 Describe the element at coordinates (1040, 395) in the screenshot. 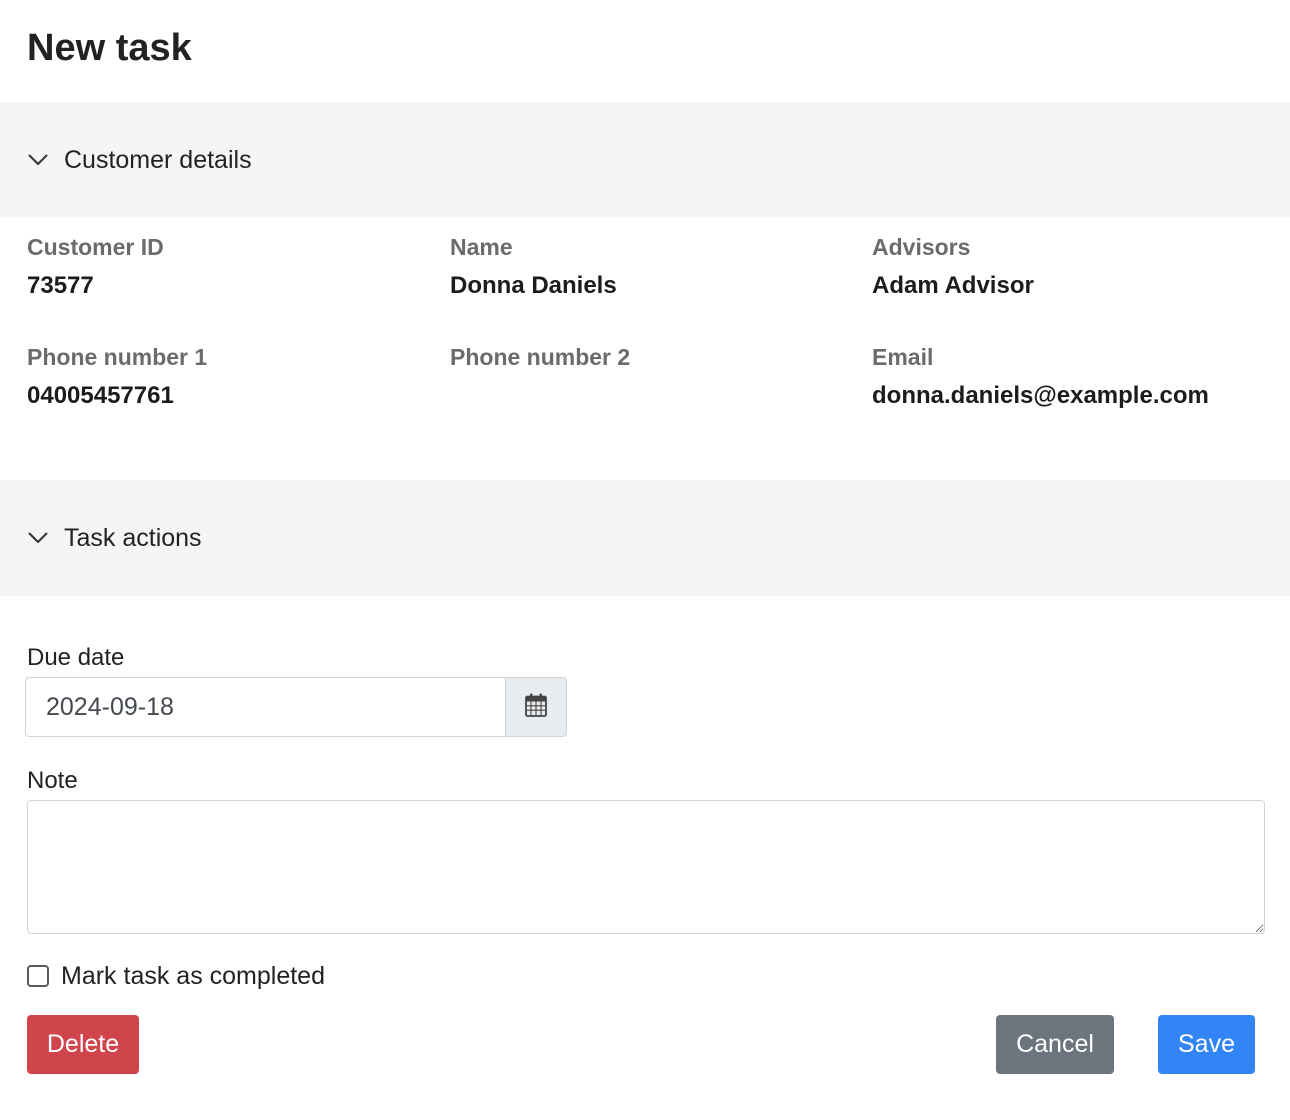

I see `field-value: donna.daniels@example.com` at that location.